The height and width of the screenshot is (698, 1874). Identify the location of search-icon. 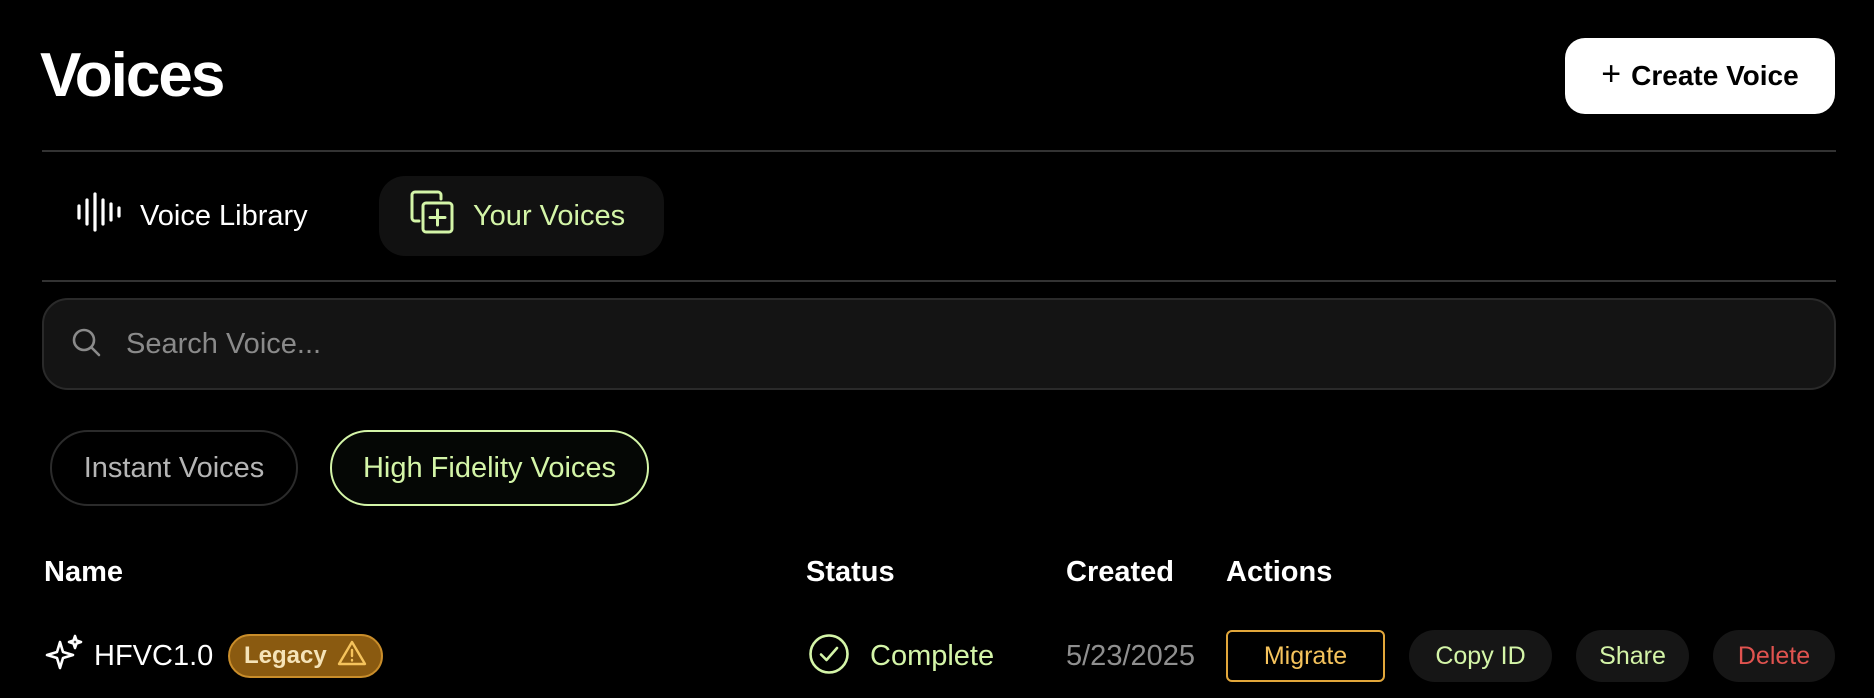
(86, 344).